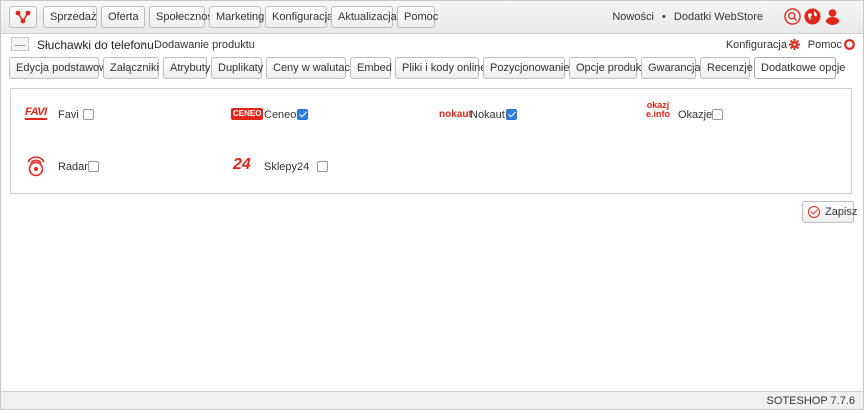 This screenshot has height=410, width=864. Describe the element at coordinates (280, 115) in the screenshot. I see `ceneo-label: Ceneo` at that location.